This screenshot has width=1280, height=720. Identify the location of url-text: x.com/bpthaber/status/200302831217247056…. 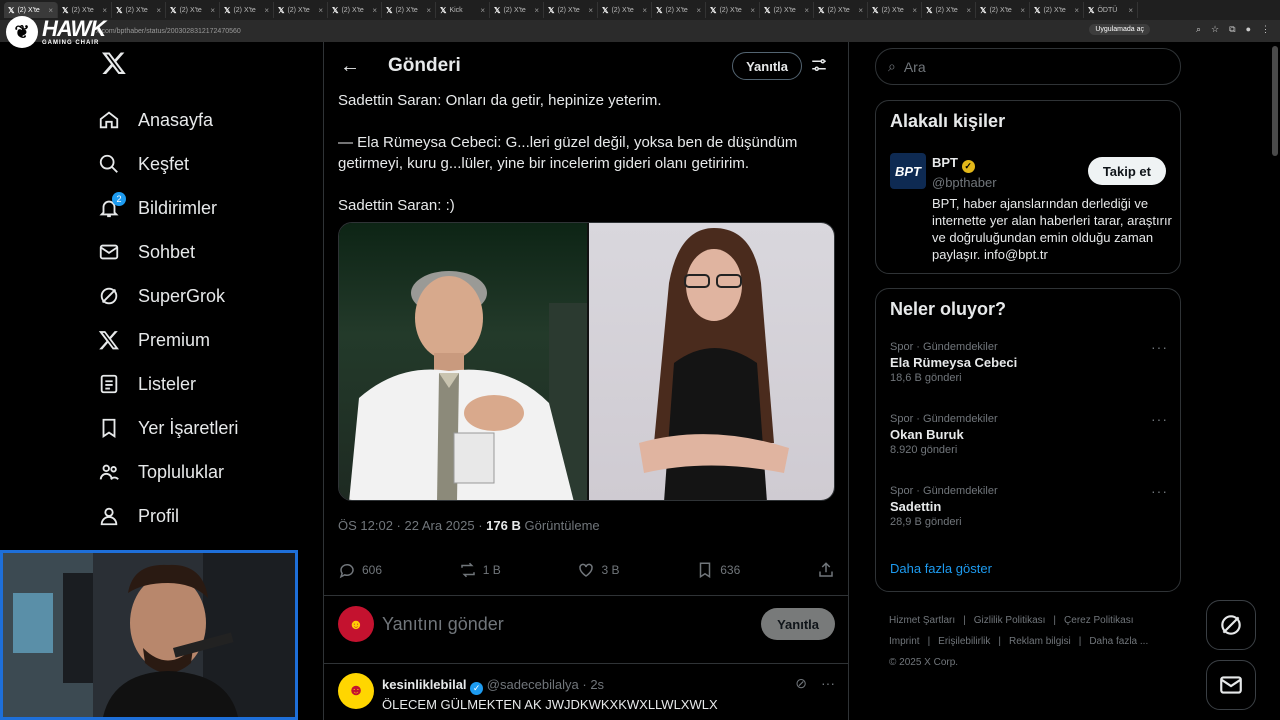
(168, 31).